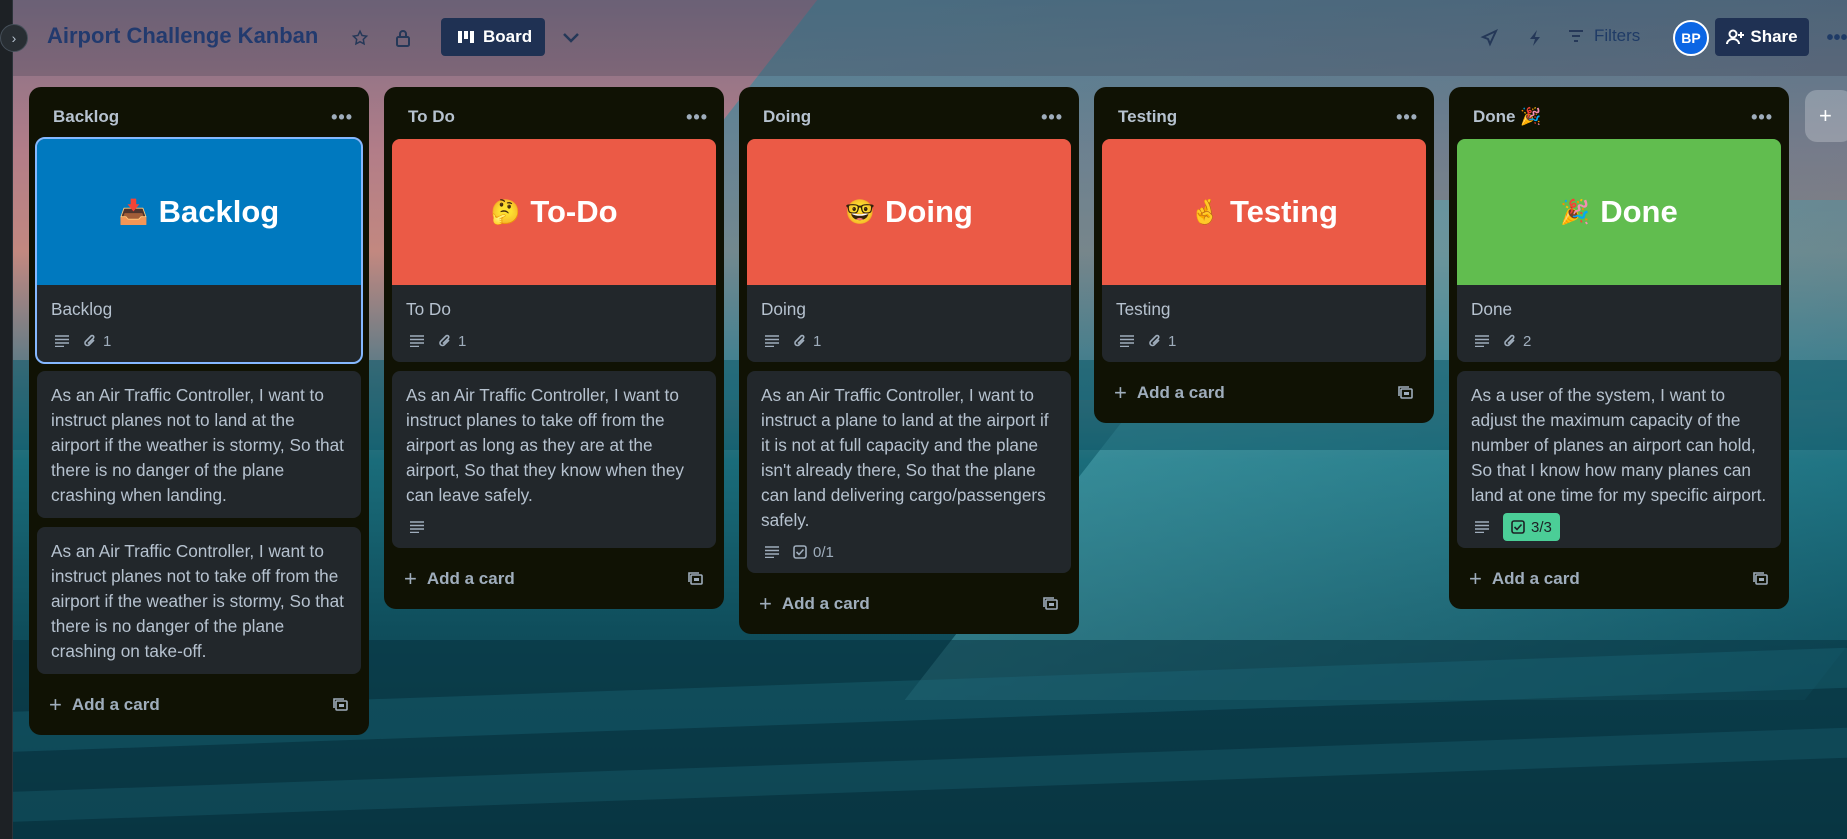  What do you see at coordinates (787, 117) in the screenshot?
I see `list-title: Doing` at bounding box center [787, 117].